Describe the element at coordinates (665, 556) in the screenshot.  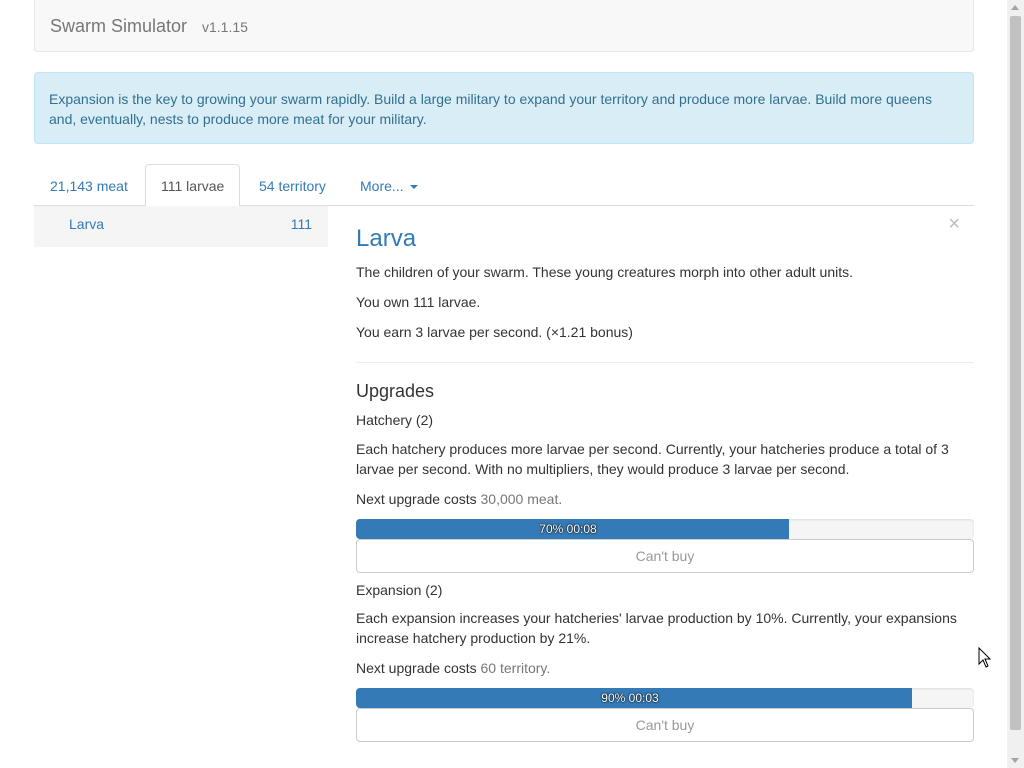
I see `buy-hatchery-button: Can't buy` at that location.